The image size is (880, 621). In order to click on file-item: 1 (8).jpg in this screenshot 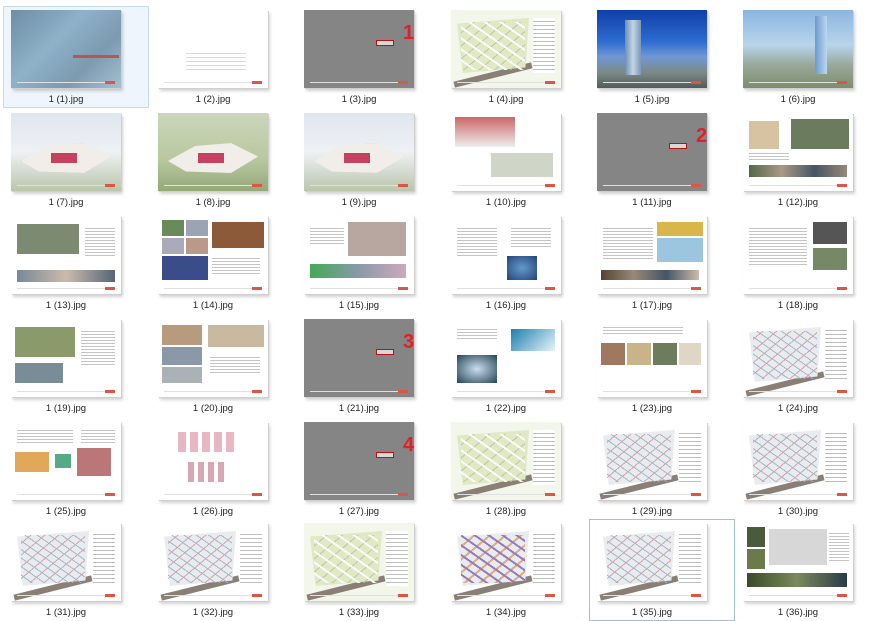, I will do `click(223, 160)`.